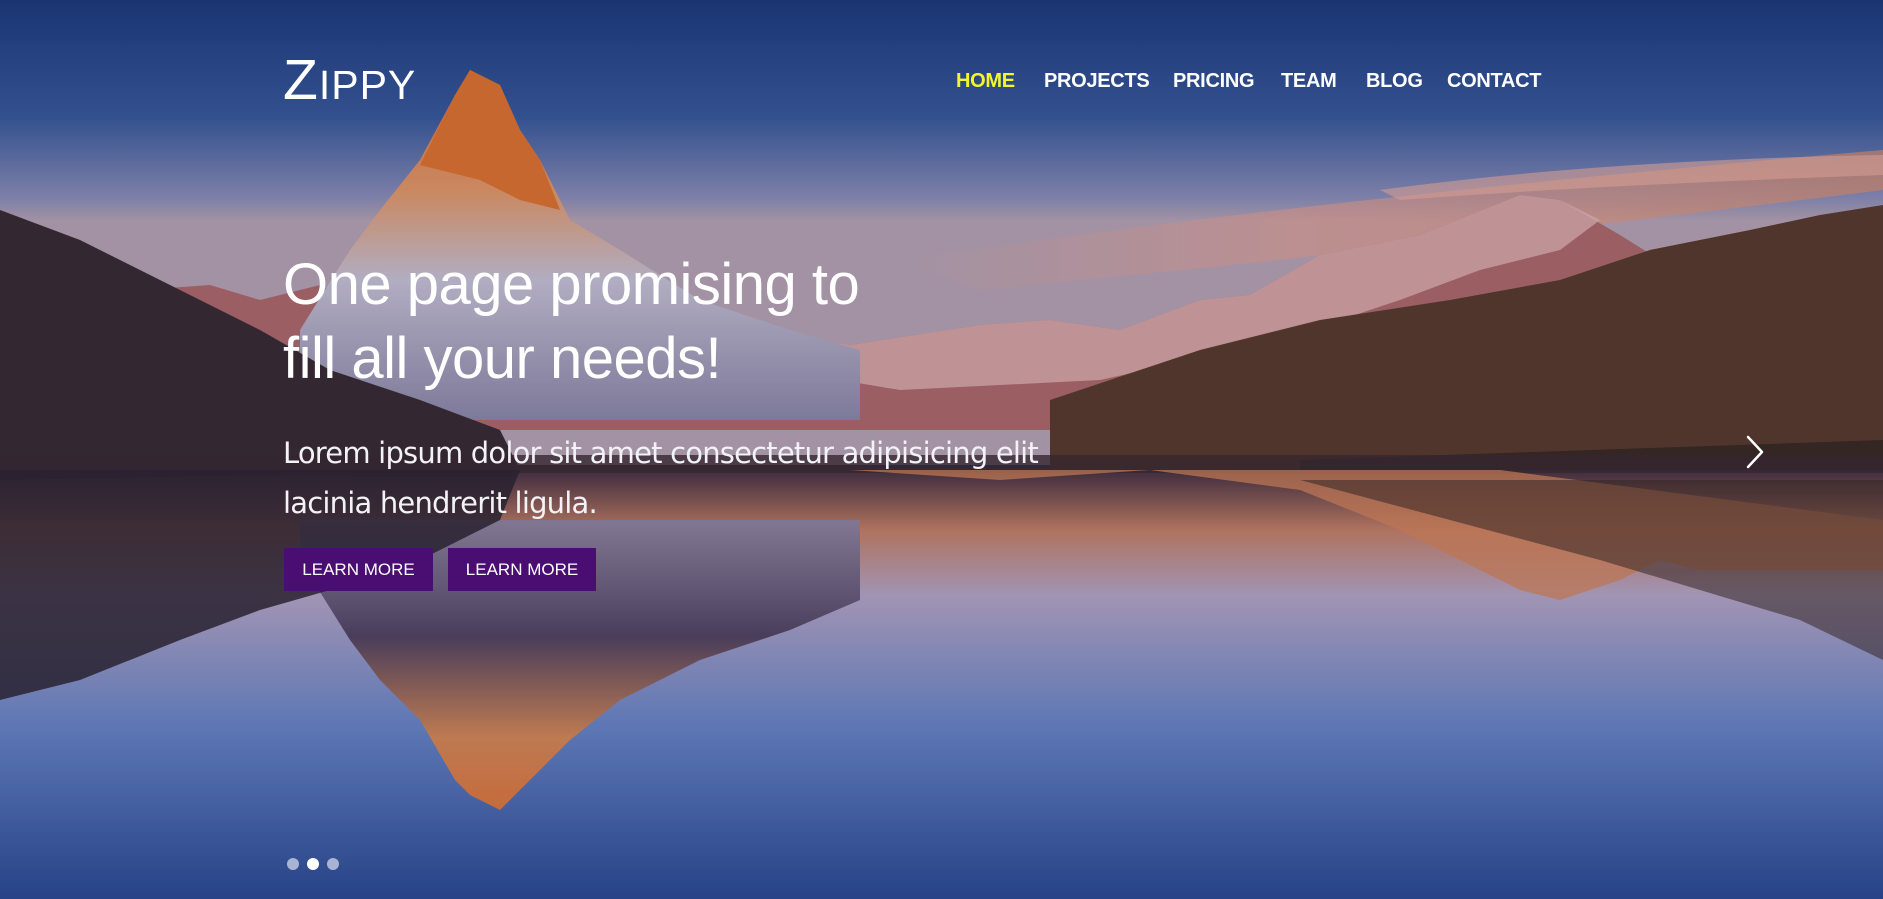  I want to click on nav-item-projects: PROJECTS, so click(1097, 81).